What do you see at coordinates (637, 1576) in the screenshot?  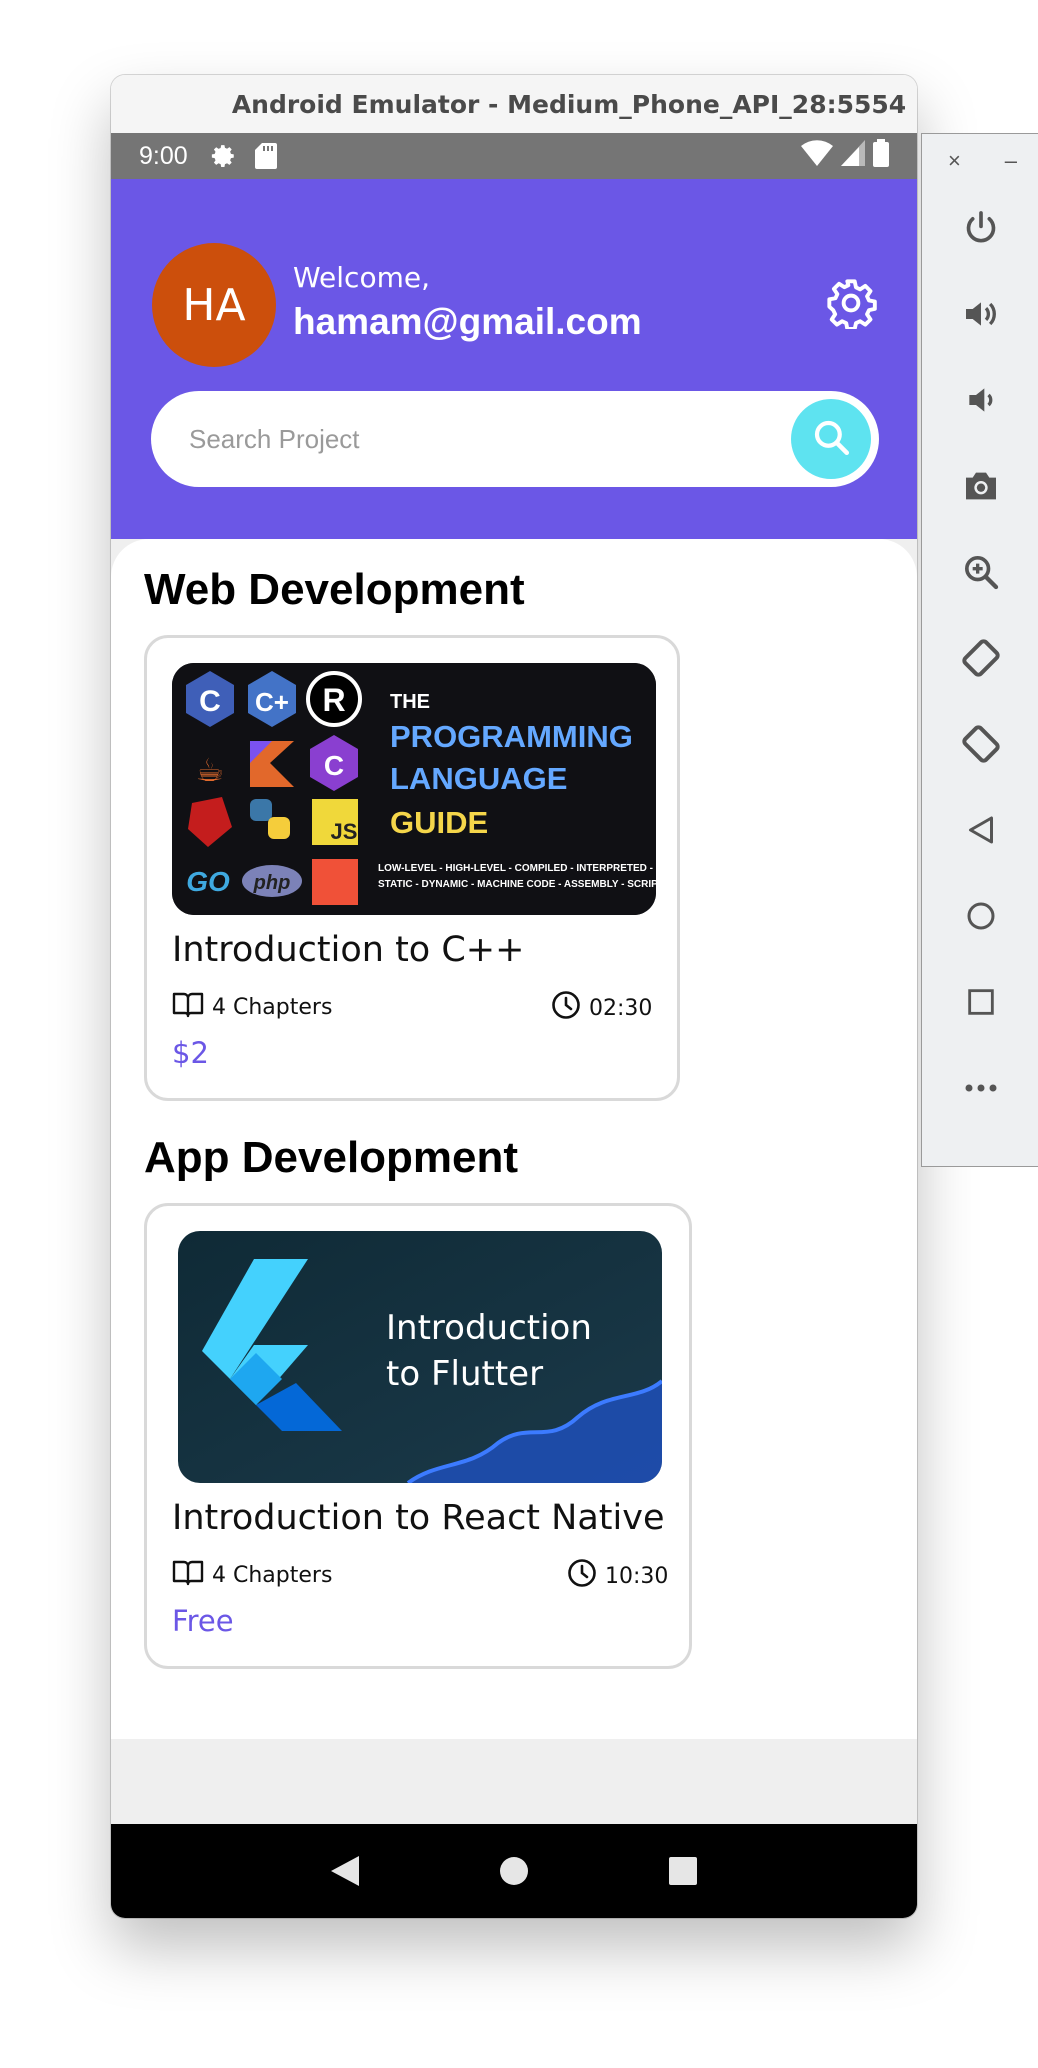 I see `duration-value: 10:30` at bounding box center [637, 1576].